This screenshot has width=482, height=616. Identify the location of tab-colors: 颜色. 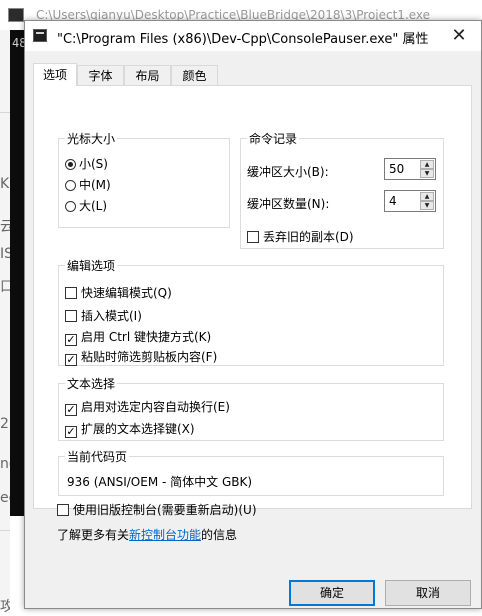
(194, 75).